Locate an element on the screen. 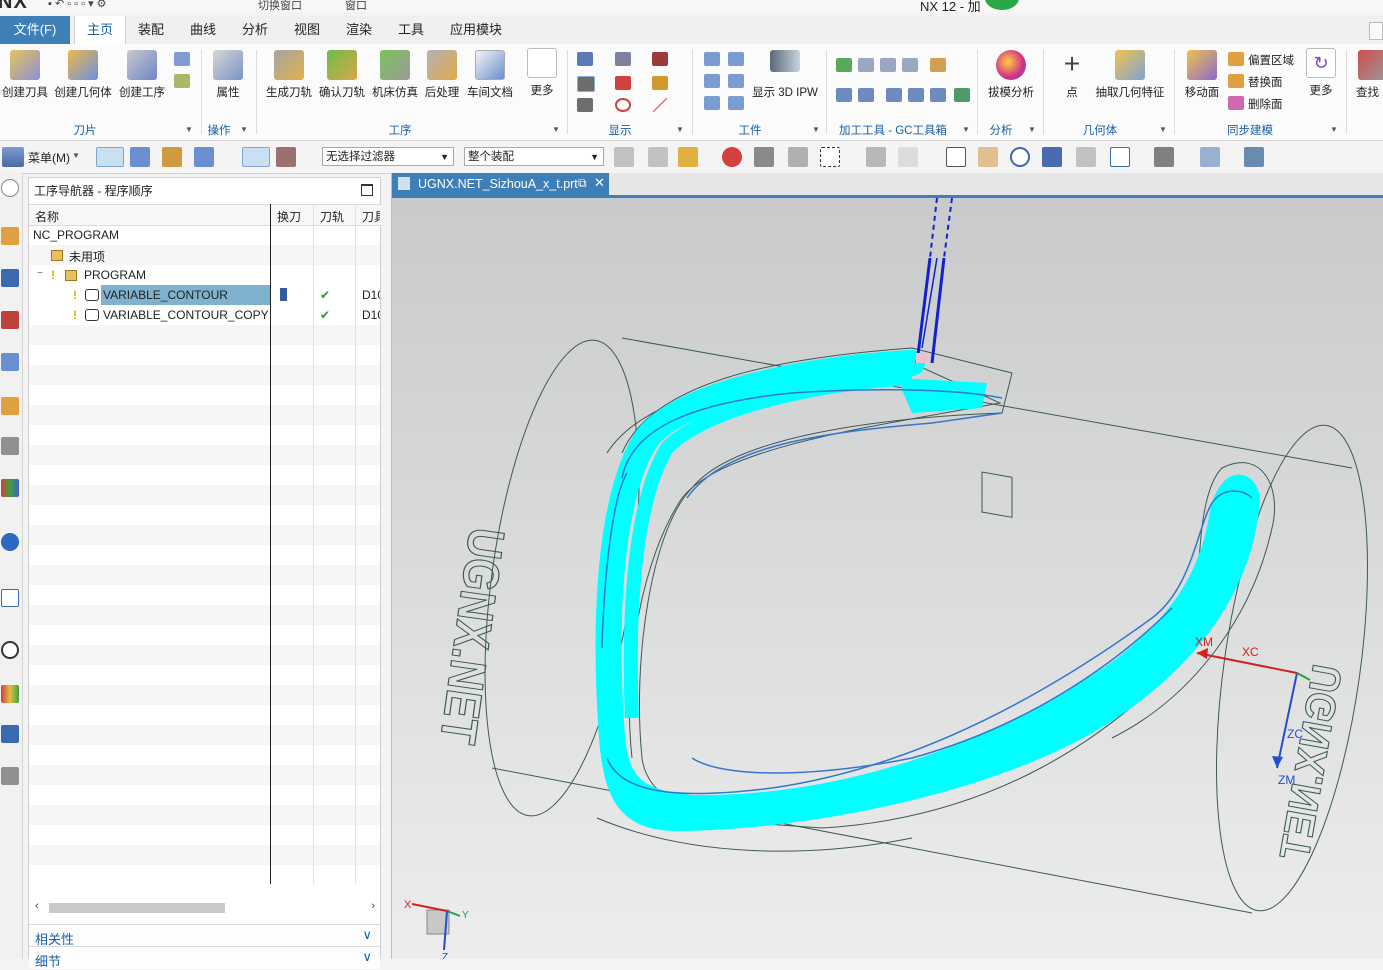 Image resolution: width=1383 pixels, height=970 pixels. tab-analysis: 分析 is located at coordinates (255, 30).